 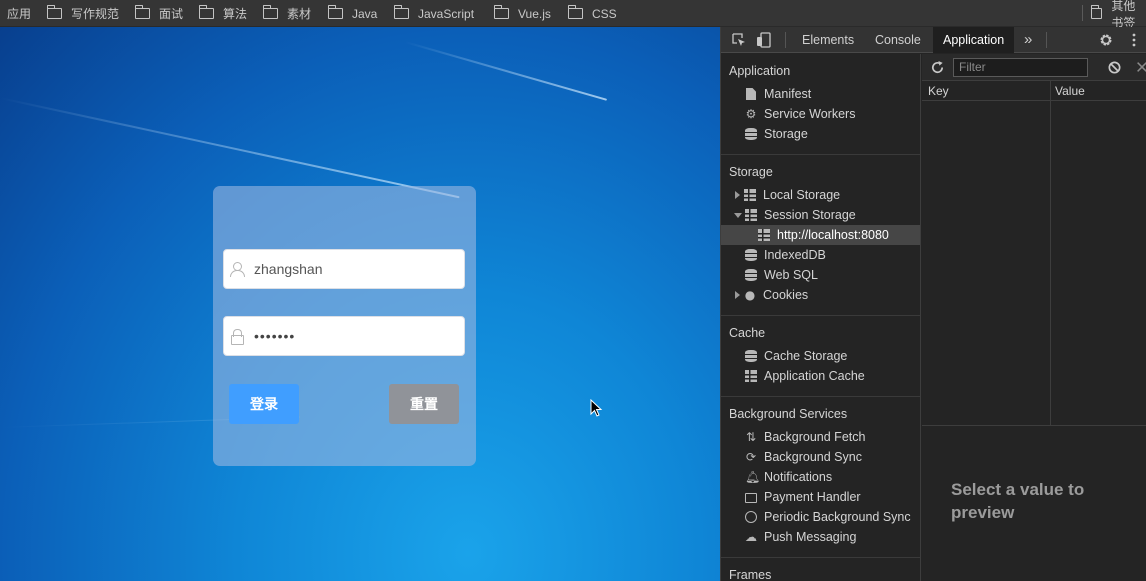 I want to click on column-header-value: Value, so click(x=1070, y=91).